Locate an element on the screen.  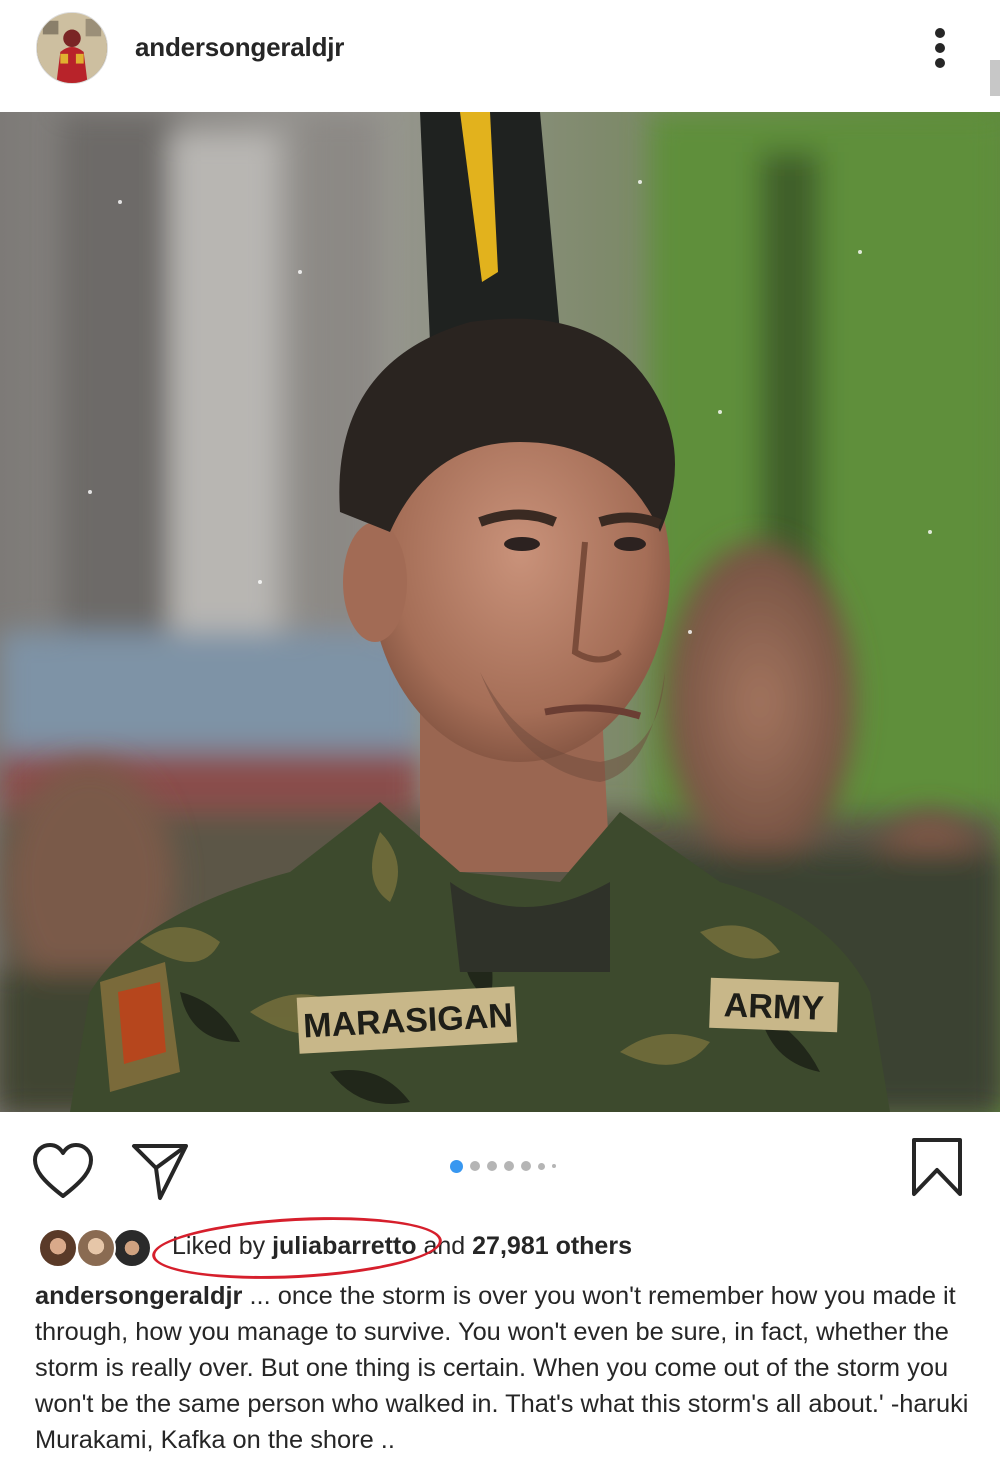
carousel-indicator is located at coordinates (503, 1166).